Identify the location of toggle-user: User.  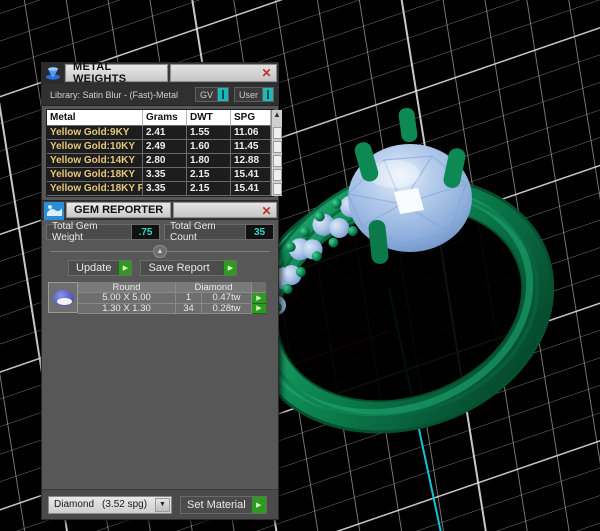
(253, 94).